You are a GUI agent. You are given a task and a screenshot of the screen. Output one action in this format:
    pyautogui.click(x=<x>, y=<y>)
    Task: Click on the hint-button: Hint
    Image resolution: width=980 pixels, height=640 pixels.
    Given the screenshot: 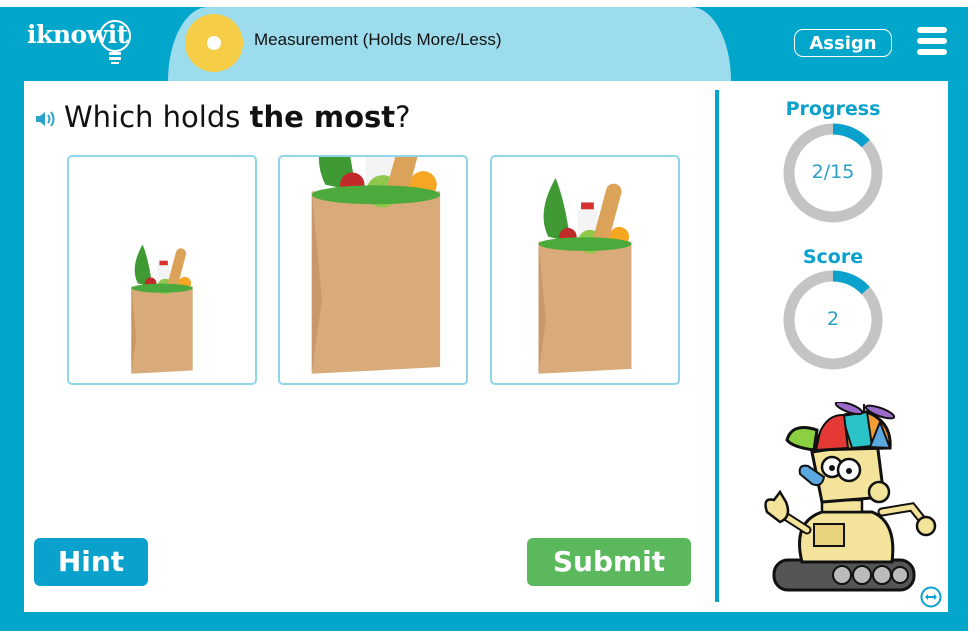 What is the action you would take?
    pyautogui.click(x=91, y=562)
    